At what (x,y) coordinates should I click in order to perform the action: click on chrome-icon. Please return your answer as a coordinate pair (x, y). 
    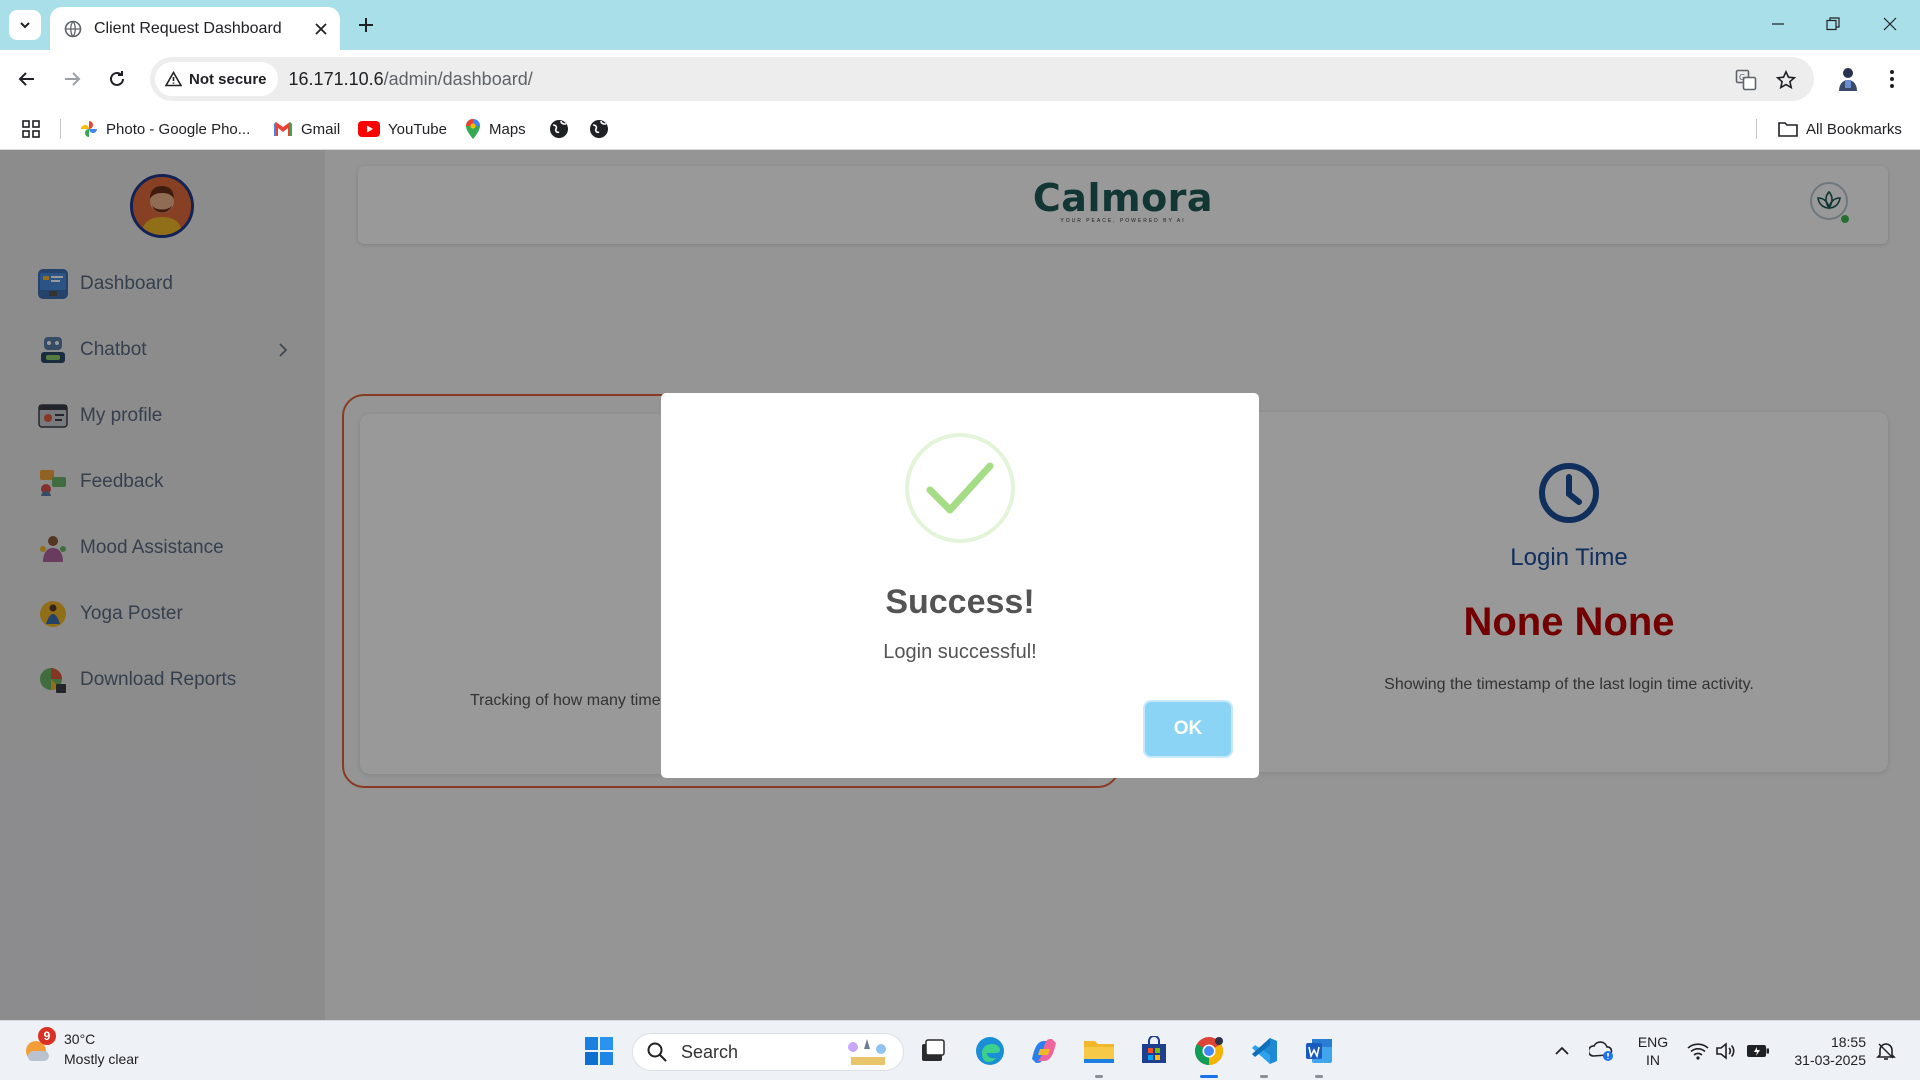
    Looking at the image, I should click on (1209, 1051).